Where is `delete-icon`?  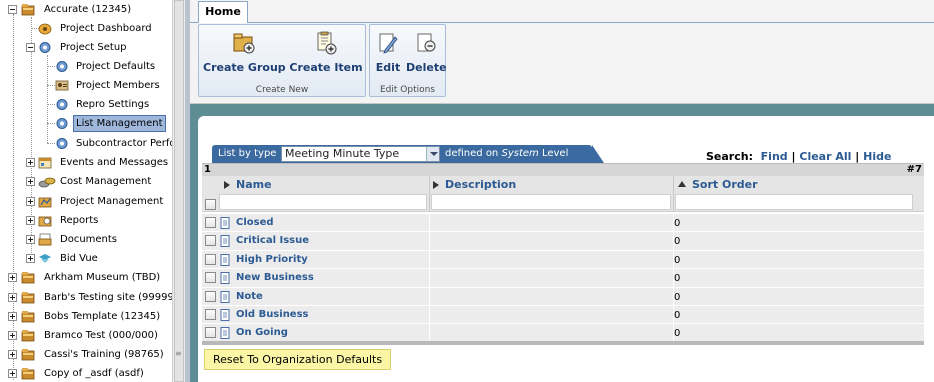 delete-icon is located at coordinates (426, 42).